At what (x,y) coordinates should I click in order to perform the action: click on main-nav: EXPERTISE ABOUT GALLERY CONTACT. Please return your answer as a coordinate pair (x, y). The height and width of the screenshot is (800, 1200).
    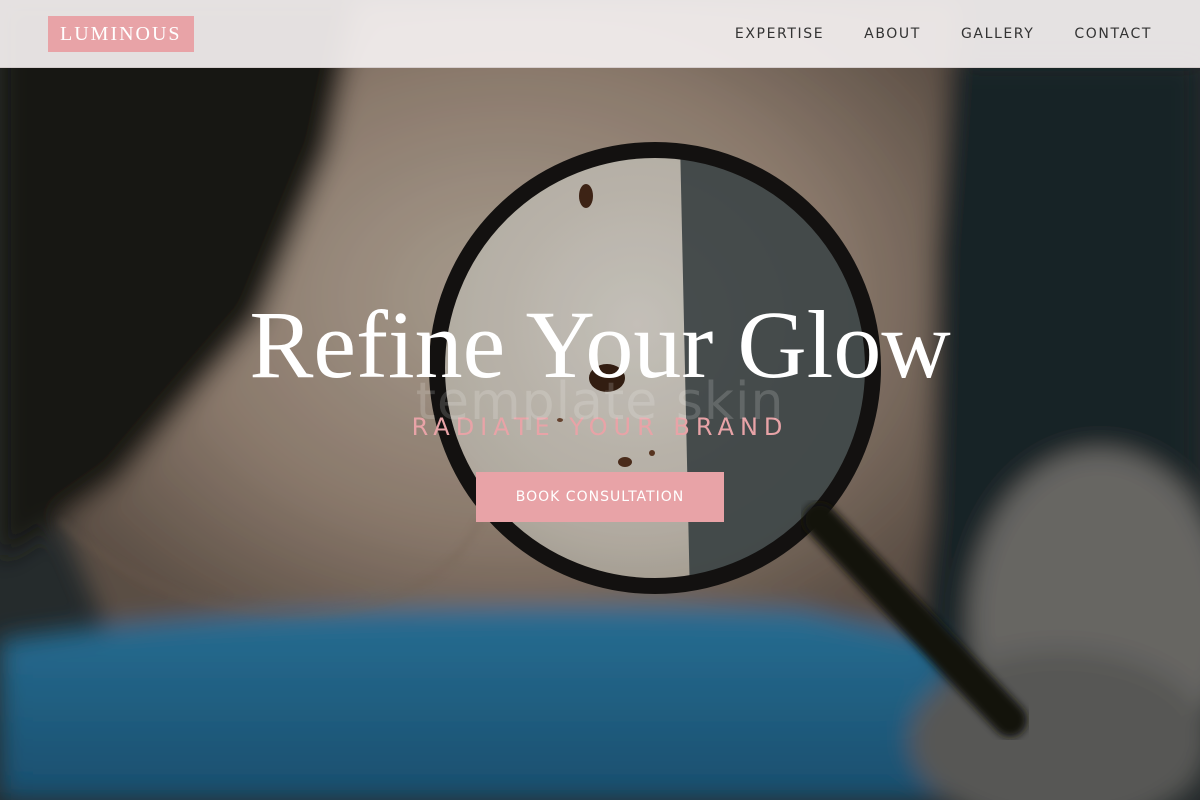
    Looking at the image, I should click on (943, 34).